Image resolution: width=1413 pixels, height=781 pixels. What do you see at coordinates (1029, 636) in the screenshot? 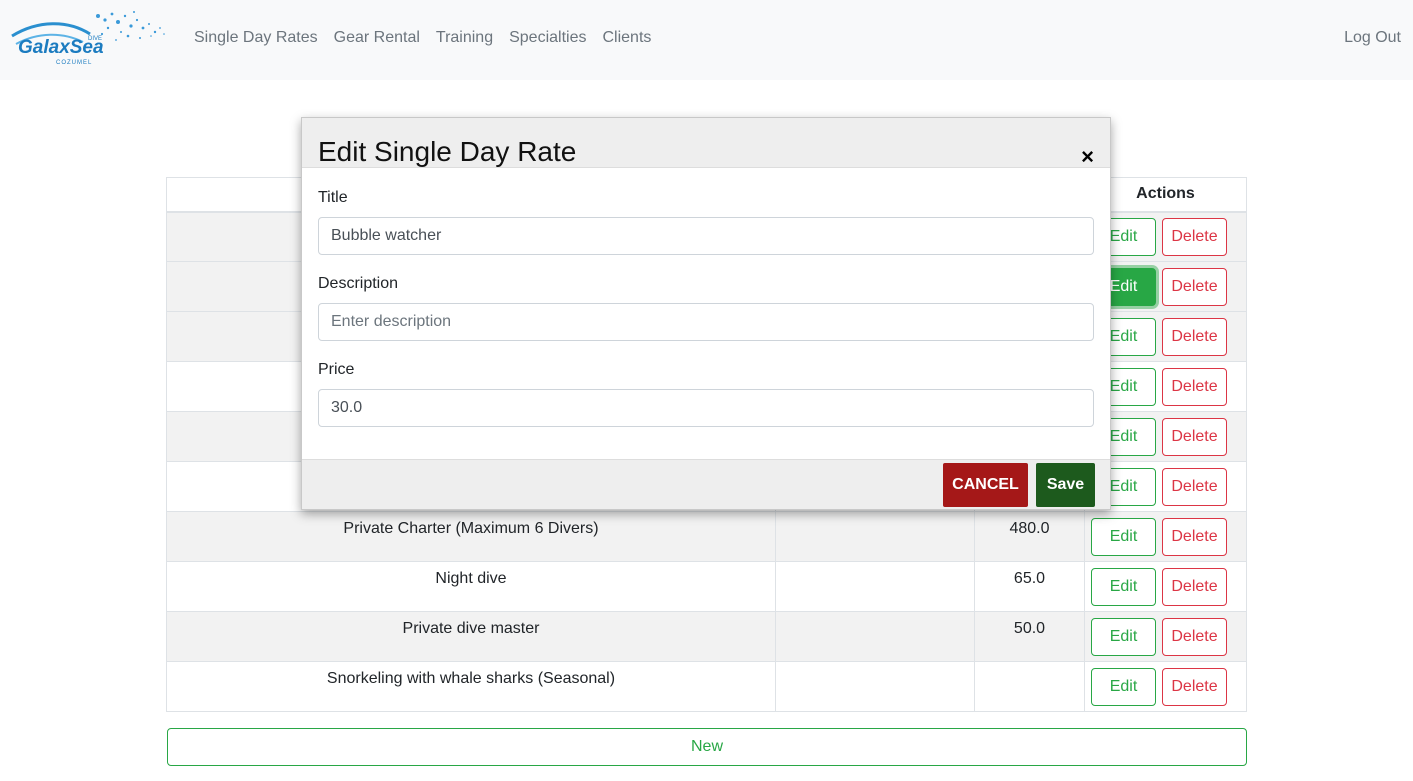
I see `cell-price: 50.0` at bounding box center [1029, 636].